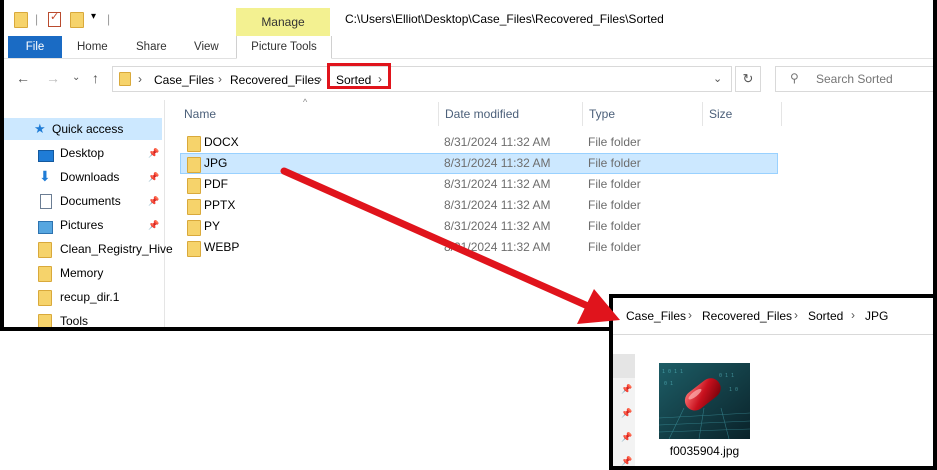 Image resolution: width=937 pixels, height=470 pixels. Describe the element at coordinates (825, 316) in the screenshot. I see `breadcrumb-sorted: Sorted` at that location.